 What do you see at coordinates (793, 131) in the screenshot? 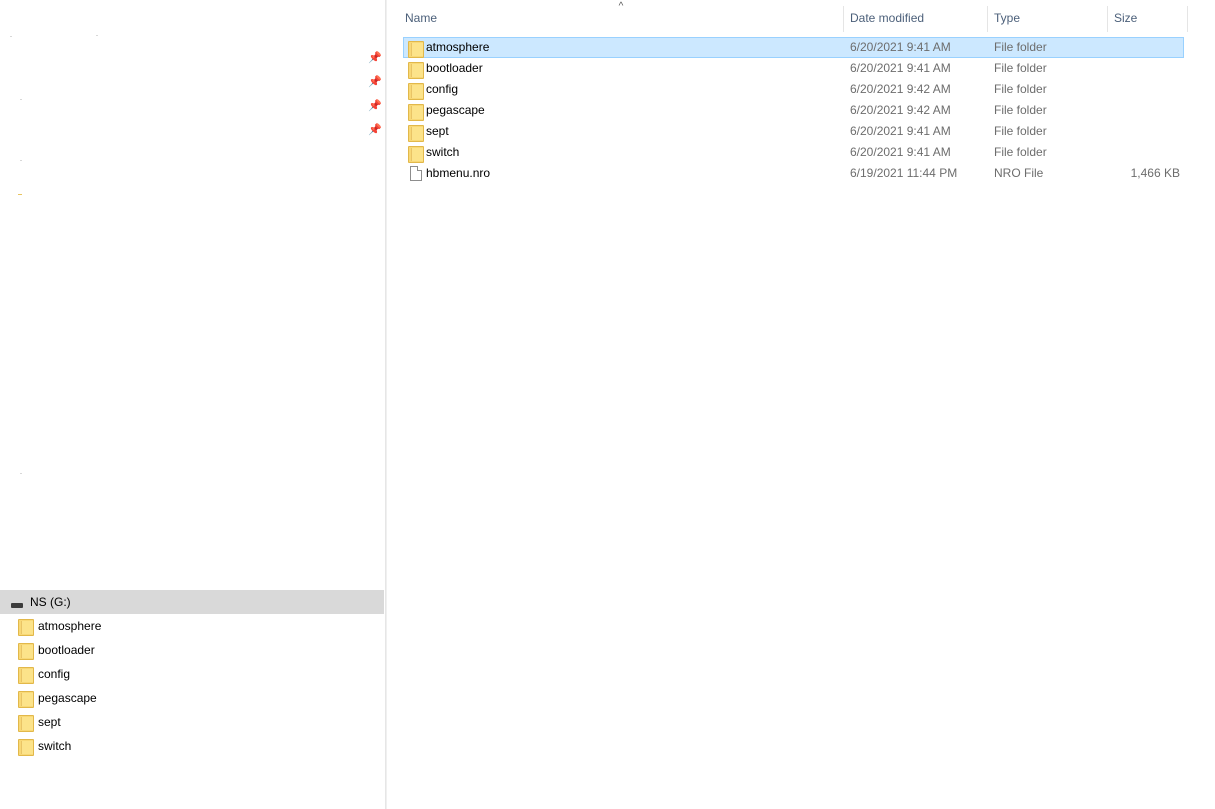
I see `file-row: sept 6/20/2021 9:41 AM File folder` at bounding box center [793, 131].